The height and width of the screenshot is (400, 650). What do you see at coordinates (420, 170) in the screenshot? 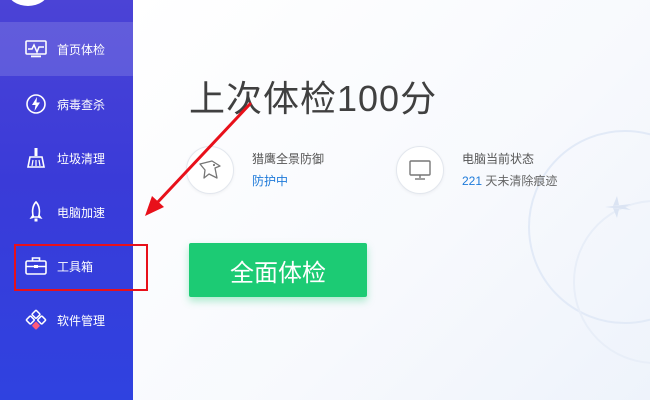
I see `monitor-icon` at bounding box center [420, 170].